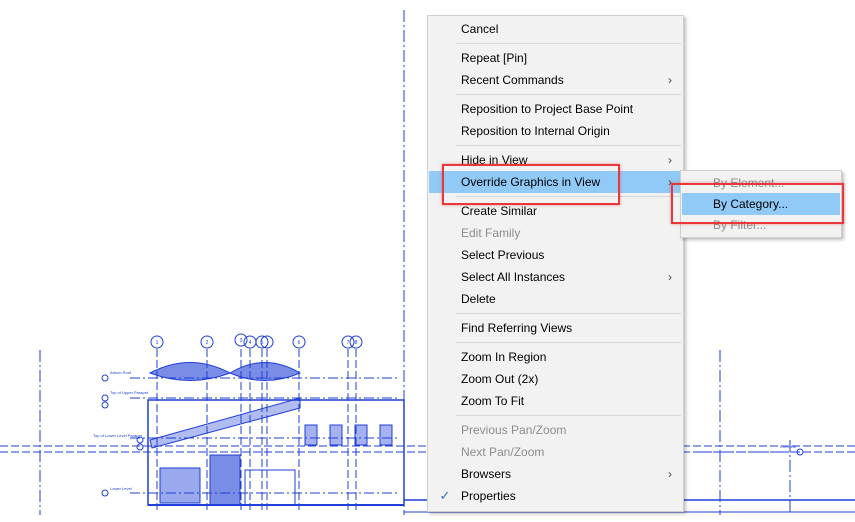 This screenshot has width=855, height=522. What do you see at coordinates (555, 299) in the screenshot?
I see `menu-item-delete: Delete` at bounding box center [555, 299].